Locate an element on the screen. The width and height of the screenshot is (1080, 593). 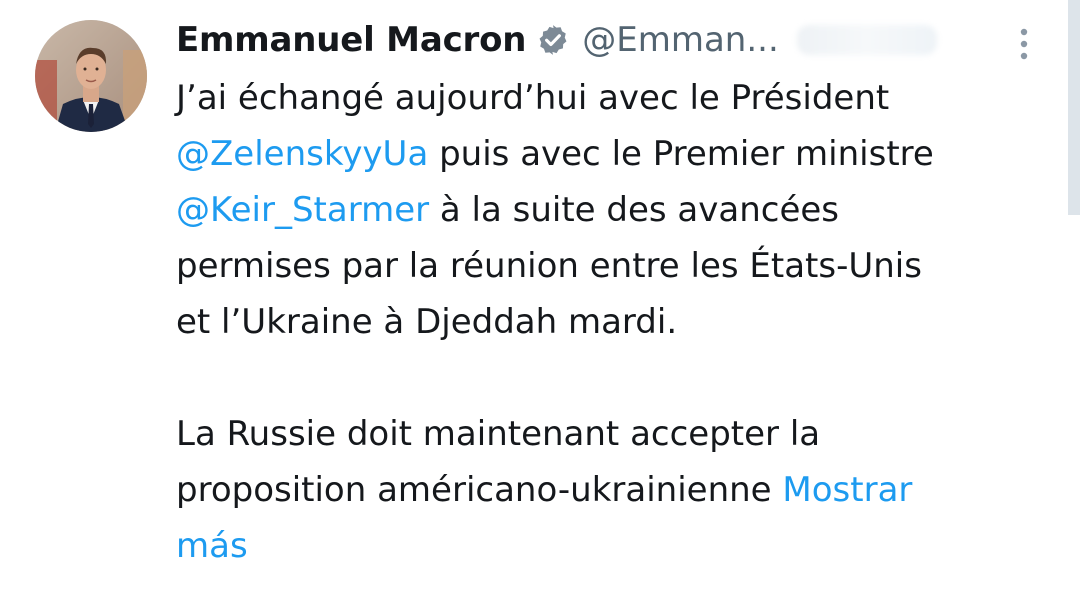
text-line: et l’Ukraine à Djeddah mardi. is located at coordinates (427, 322).